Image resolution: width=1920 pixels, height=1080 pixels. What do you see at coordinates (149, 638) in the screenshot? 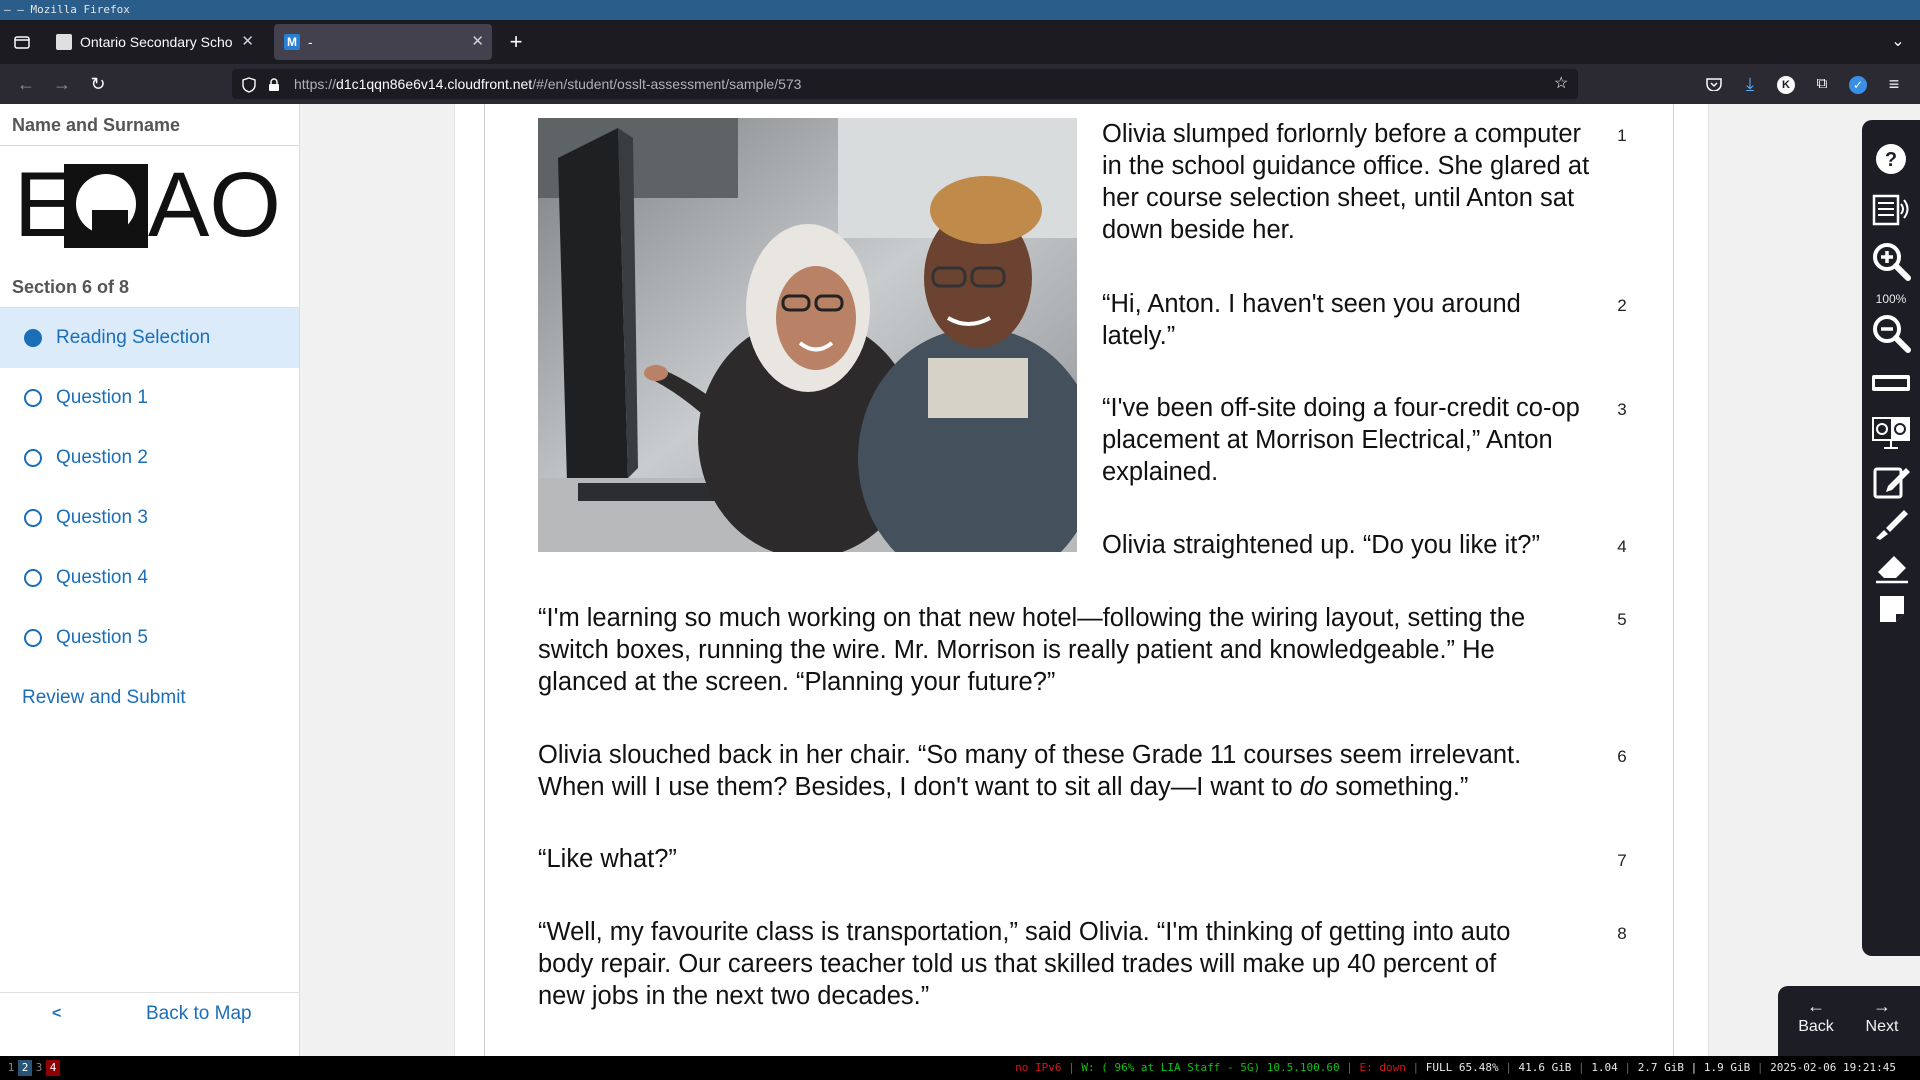
I see `nav-item-question-5: Question 5` at bounding box center [149, 638].